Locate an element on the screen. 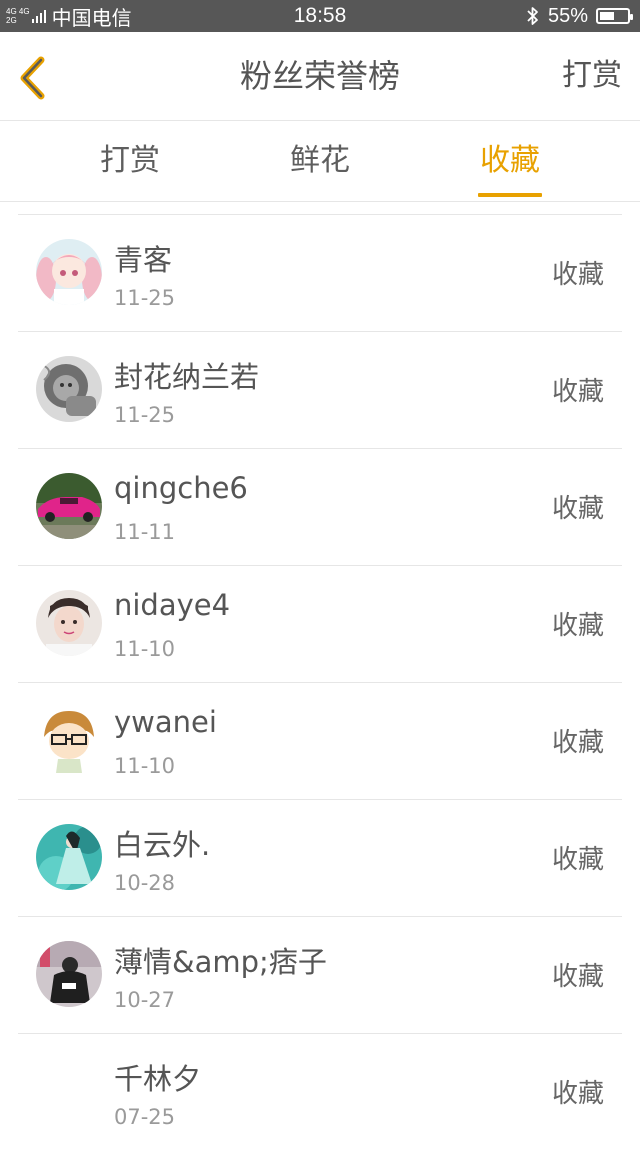 This screenshot has height=1154, width=640. reward-button: 打赏 is located at coordinates (592, 76).